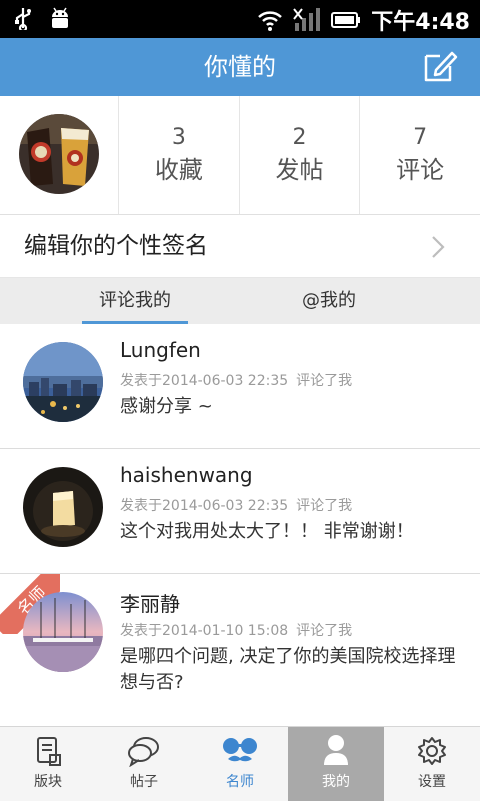 This screenshot has height=801, width=480. What do you see at coordinates (166, 406) in the screenshot?
I see `comment-body: 感谢分享 ~` at bounding box center [166, 406].